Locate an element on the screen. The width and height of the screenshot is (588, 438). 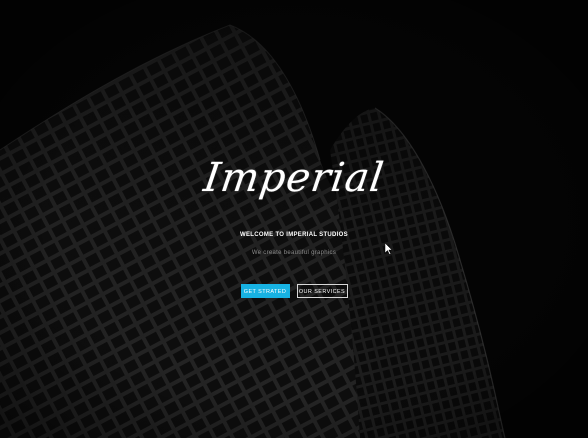
site-logo: Imperial is located at coordinates (294, 178).